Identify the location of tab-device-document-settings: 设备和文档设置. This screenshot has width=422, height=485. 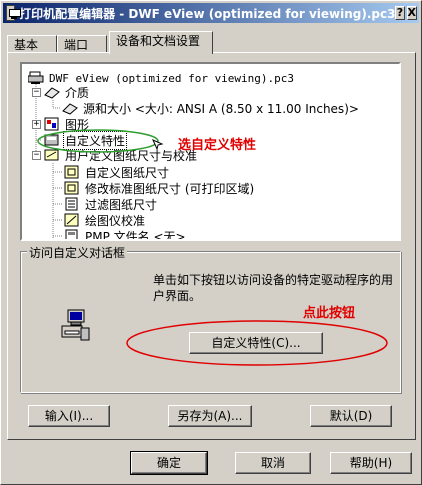
(161, 42).